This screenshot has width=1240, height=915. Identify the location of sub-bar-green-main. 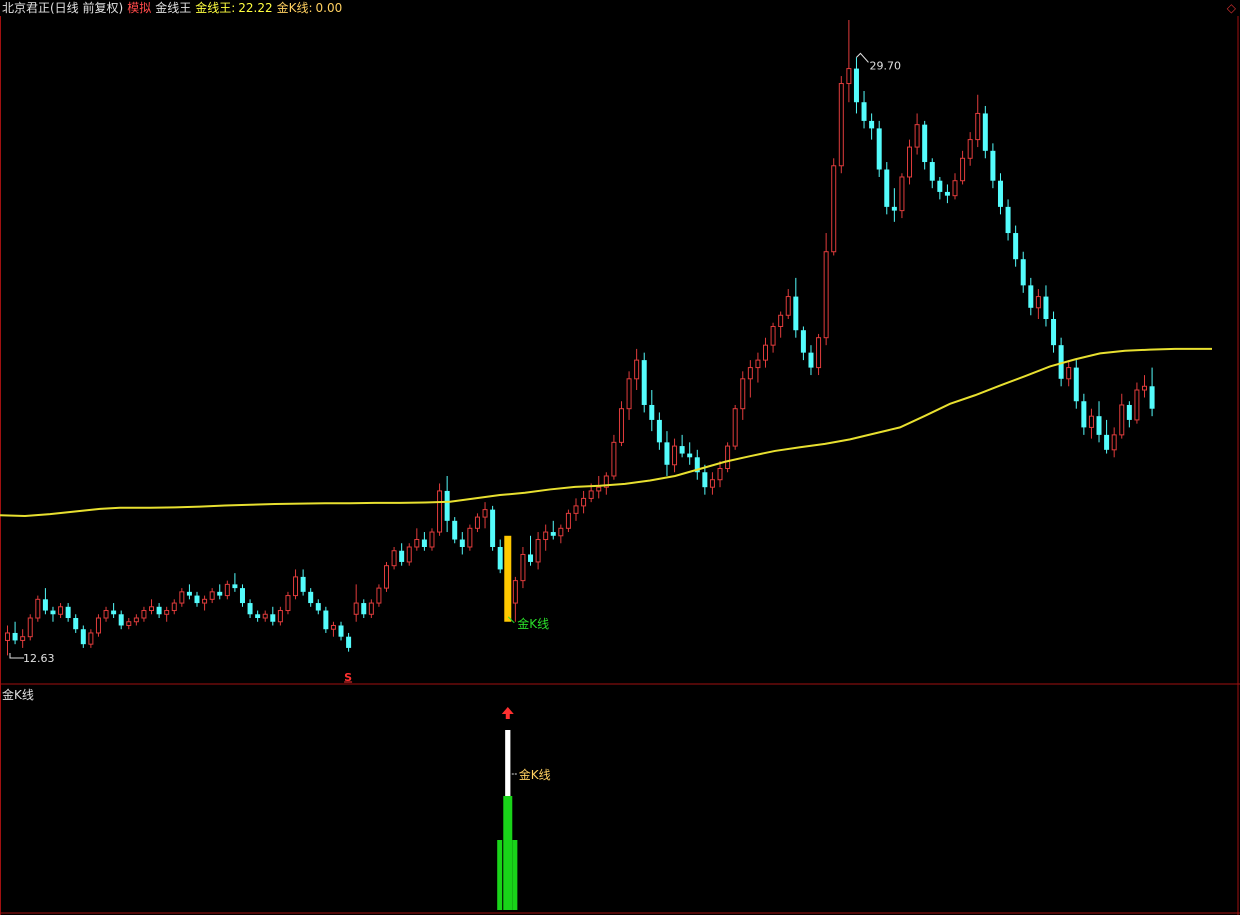
(508, 853).